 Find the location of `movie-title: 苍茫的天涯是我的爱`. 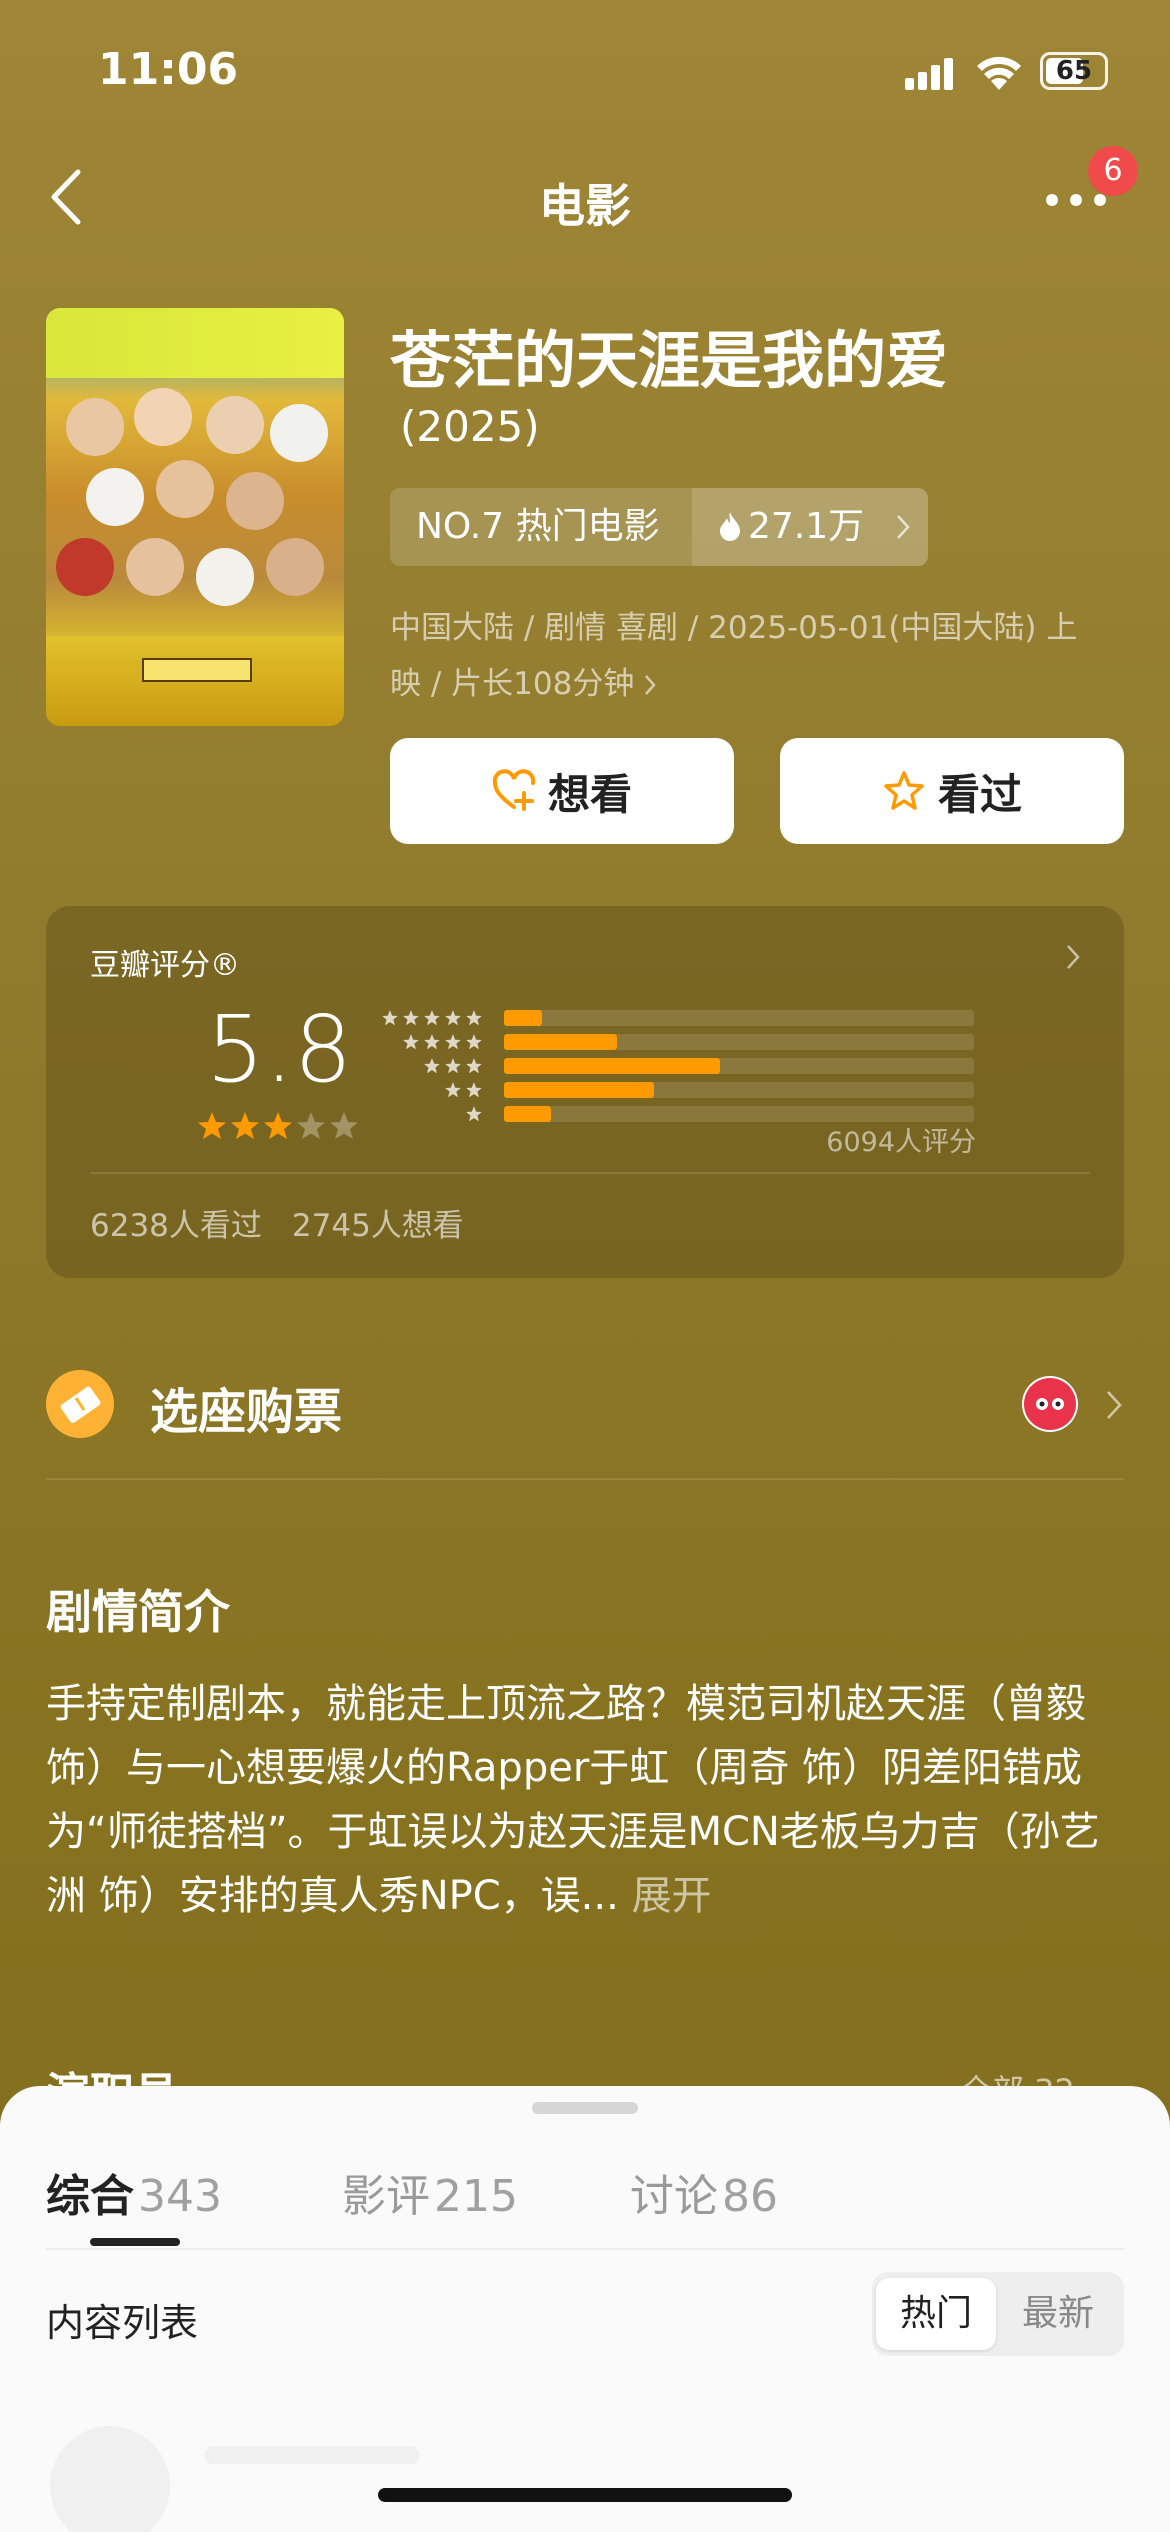

movie-title: 苍茫的天涯是我的爱 is located at coordinates (669, 360).